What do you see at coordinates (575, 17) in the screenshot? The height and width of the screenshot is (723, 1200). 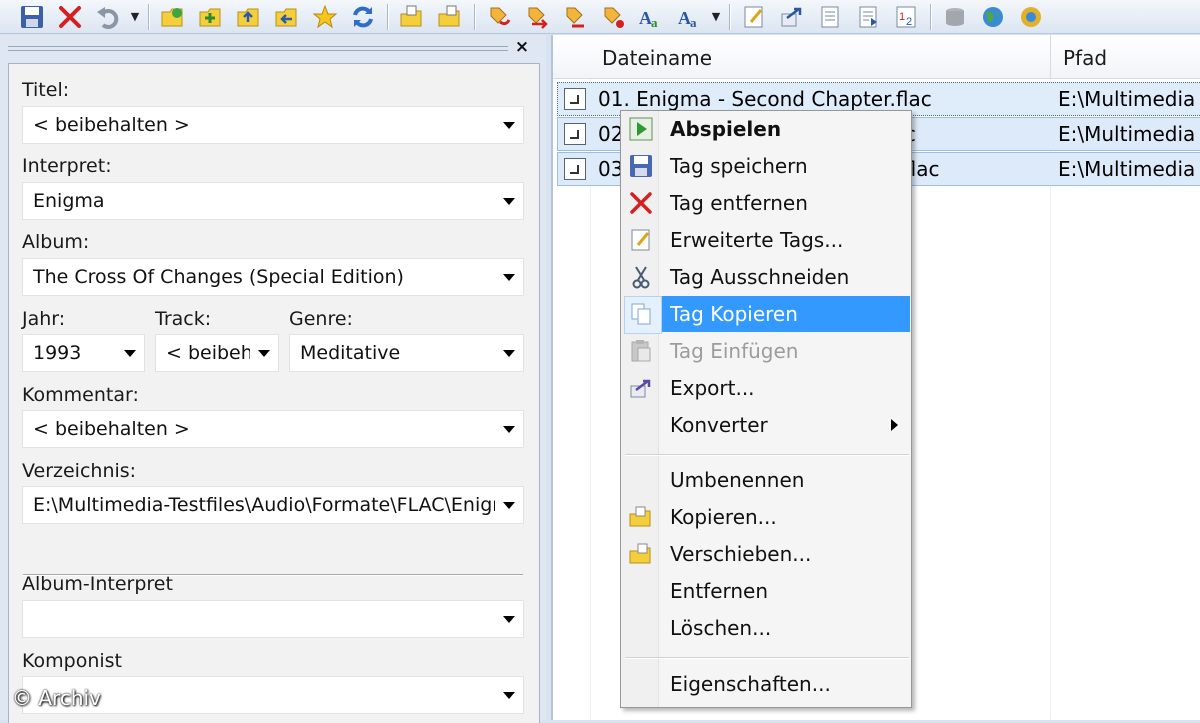 I see `tag-from-tag-icon` at bounding box center [575, 17].